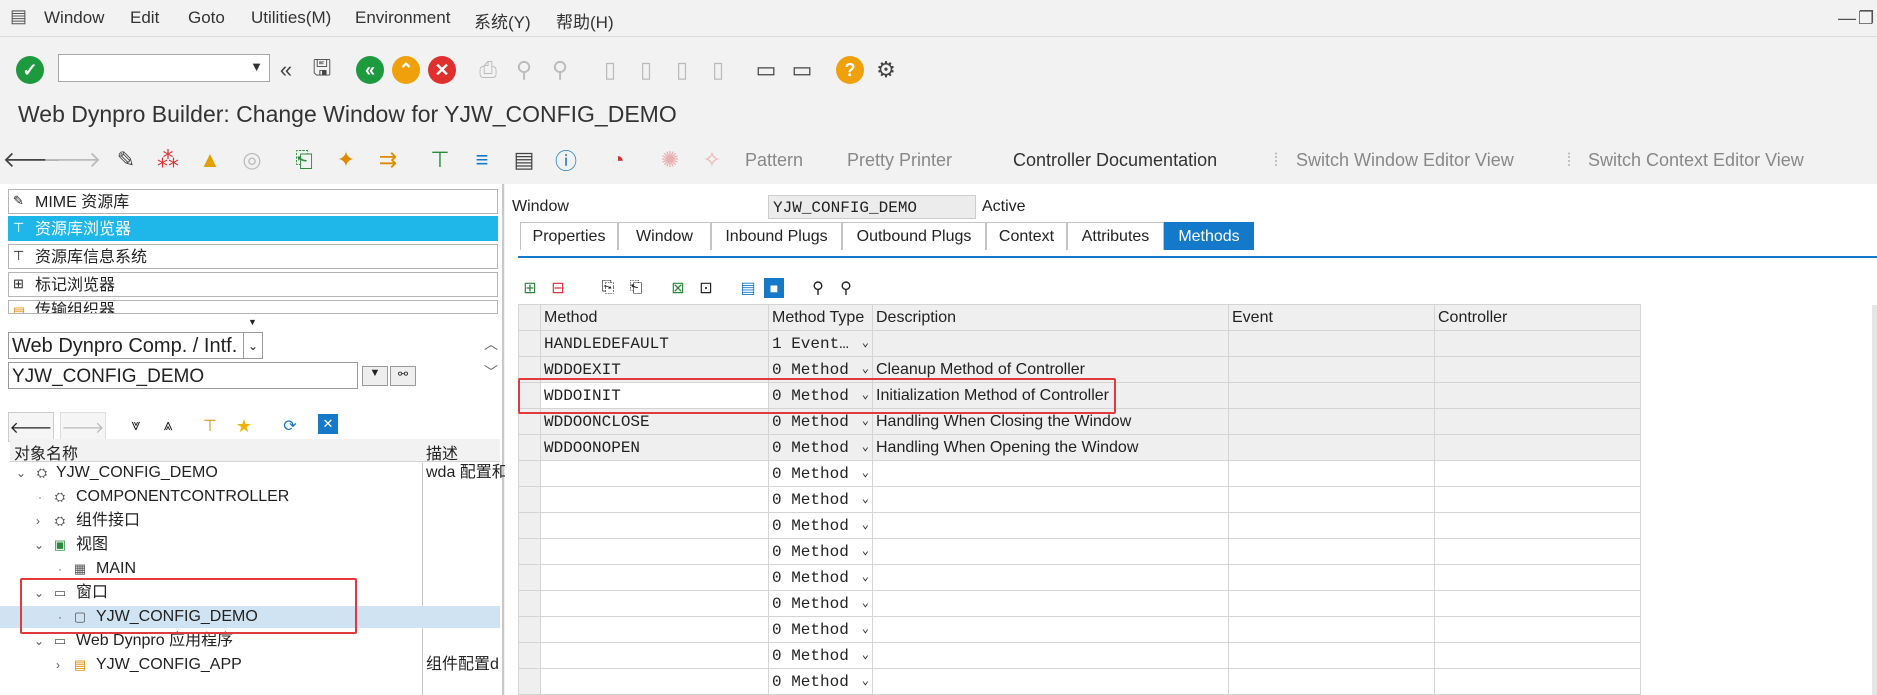 Image resolution: width=1877 pixels, height=695 pixels. Describe the element at coordinates (1026, 236) in the screenshot. I see `tab-context: Context` at that location.